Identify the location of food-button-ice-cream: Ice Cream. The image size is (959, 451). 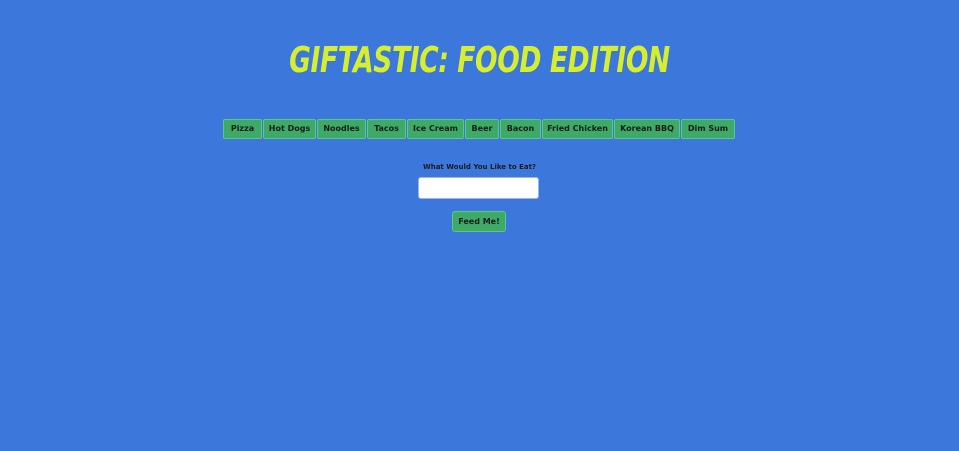
(435, 129).